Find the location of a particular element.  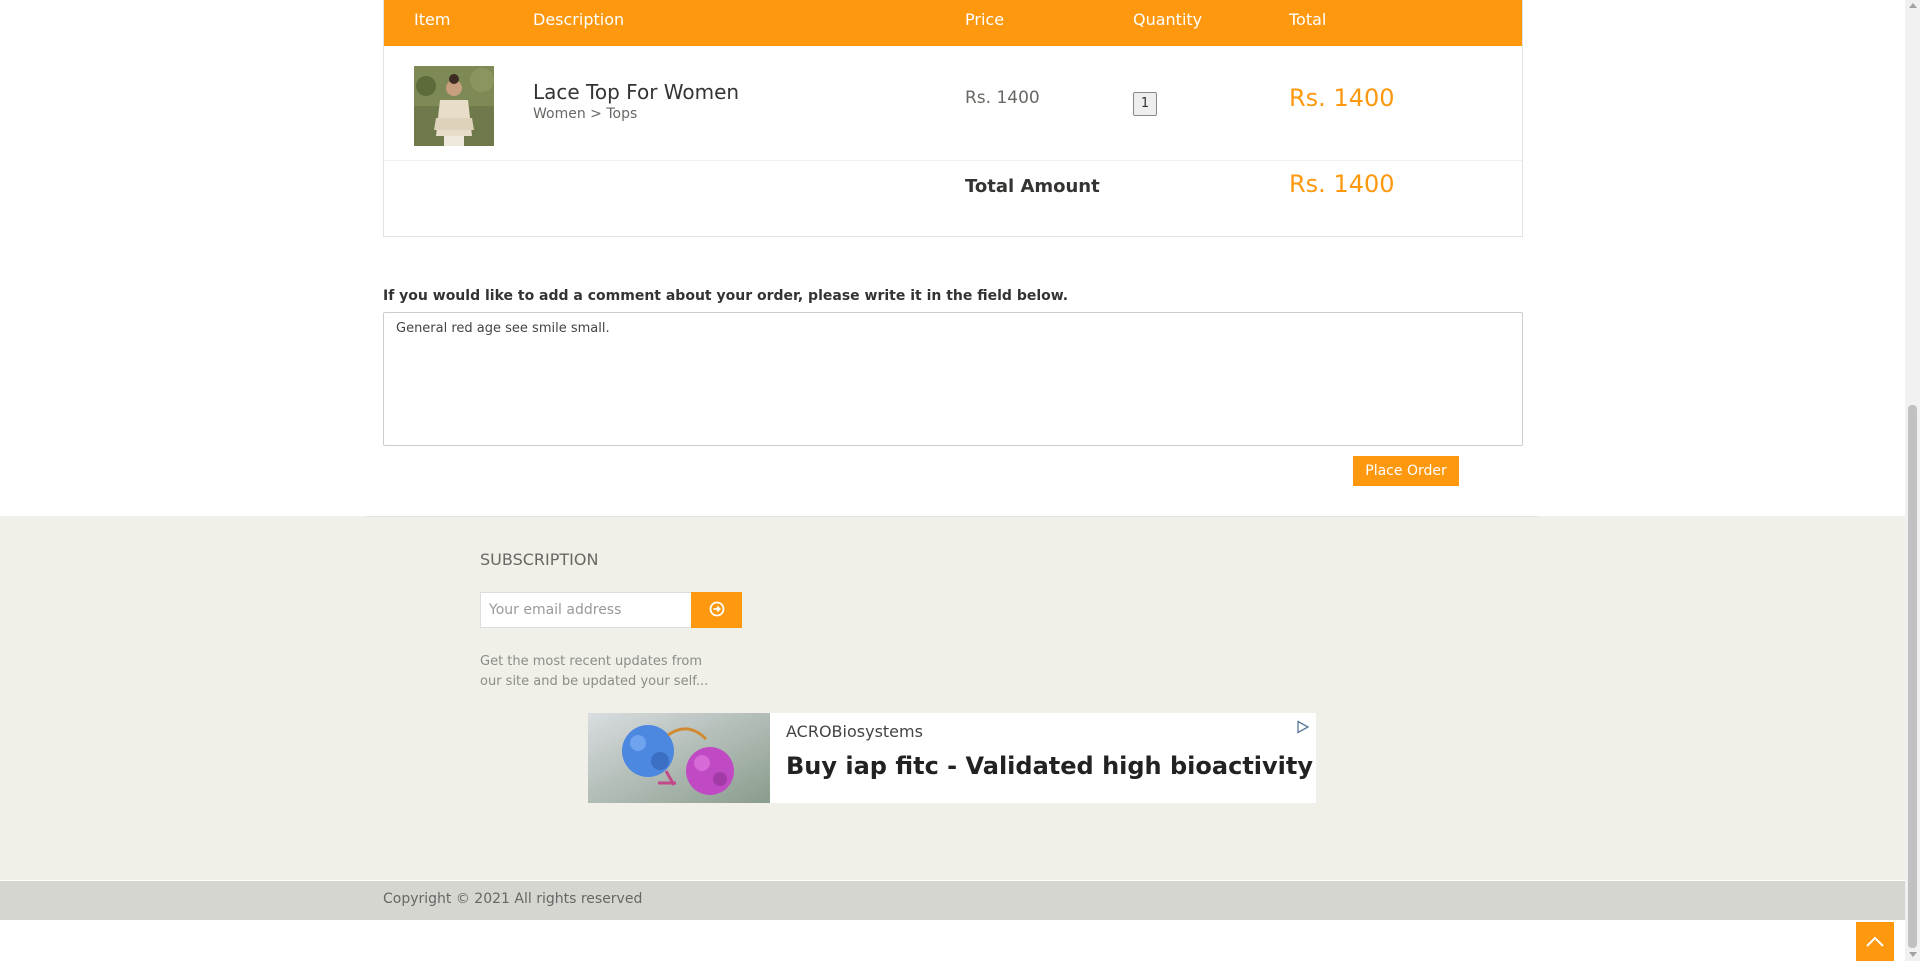

product-price: Rs. 1400 is located at coordinates (1002, 98).